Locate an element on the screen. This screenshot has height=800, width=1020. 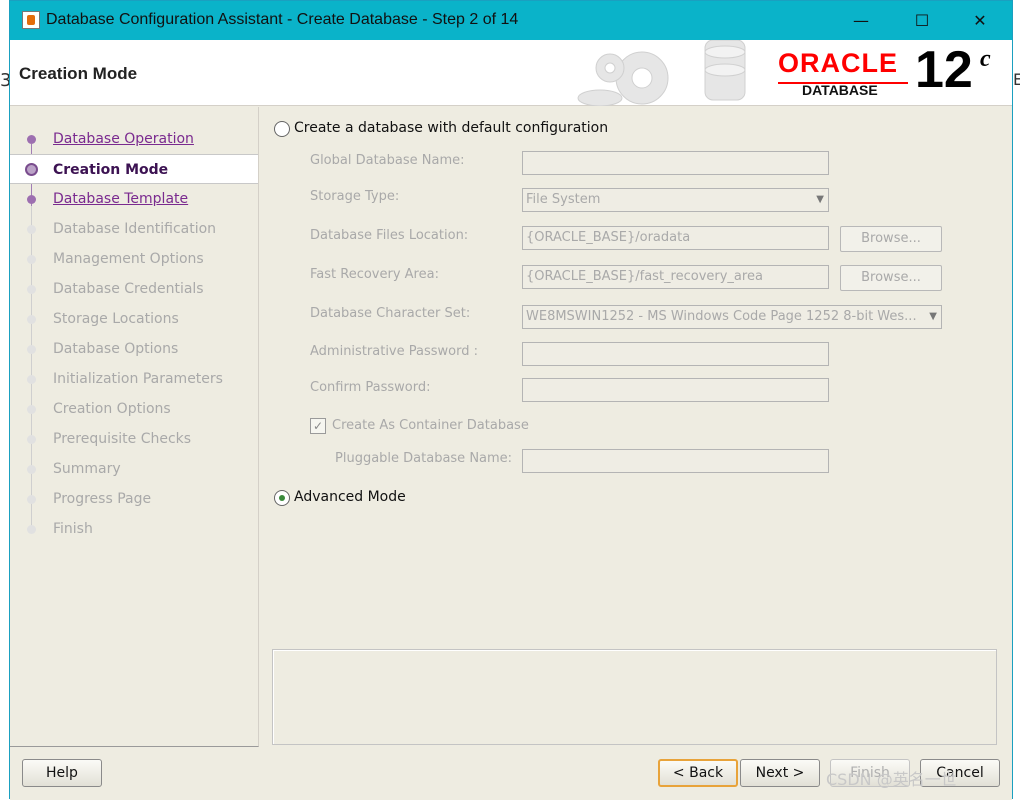
maximize-button: ☐ is located at coordinates (922, 21).